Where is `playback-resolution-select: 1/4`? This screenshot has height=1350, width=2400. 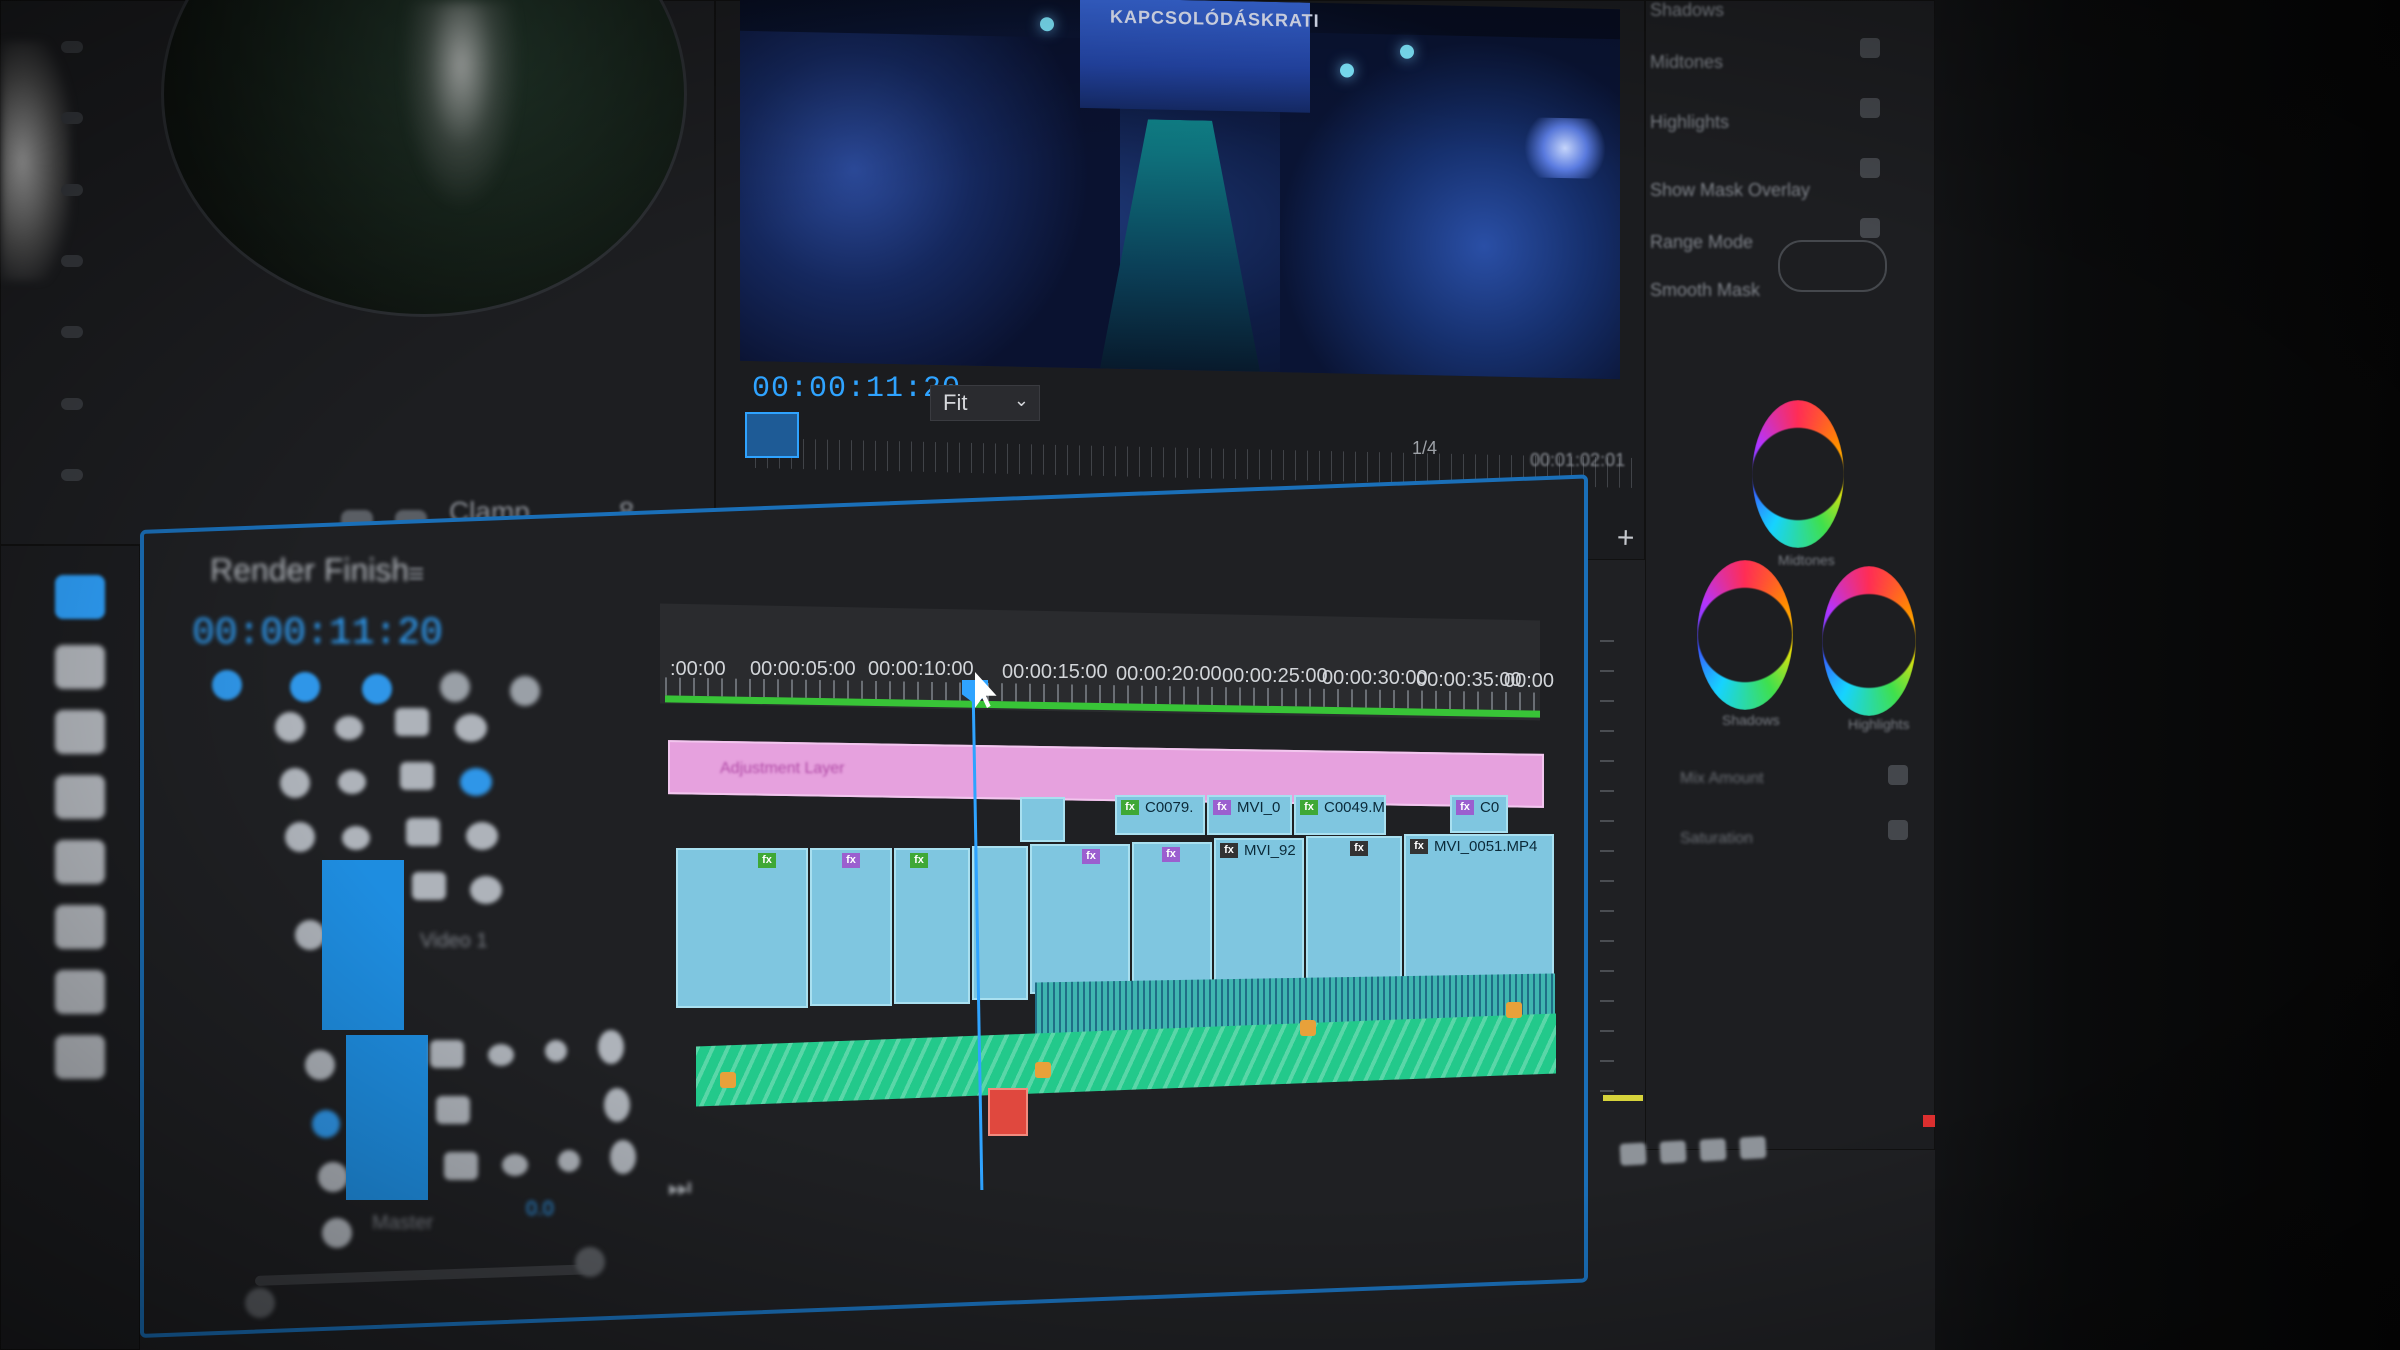 playback-resolution-select: 1/4 is located at coordinates (1424, 448).